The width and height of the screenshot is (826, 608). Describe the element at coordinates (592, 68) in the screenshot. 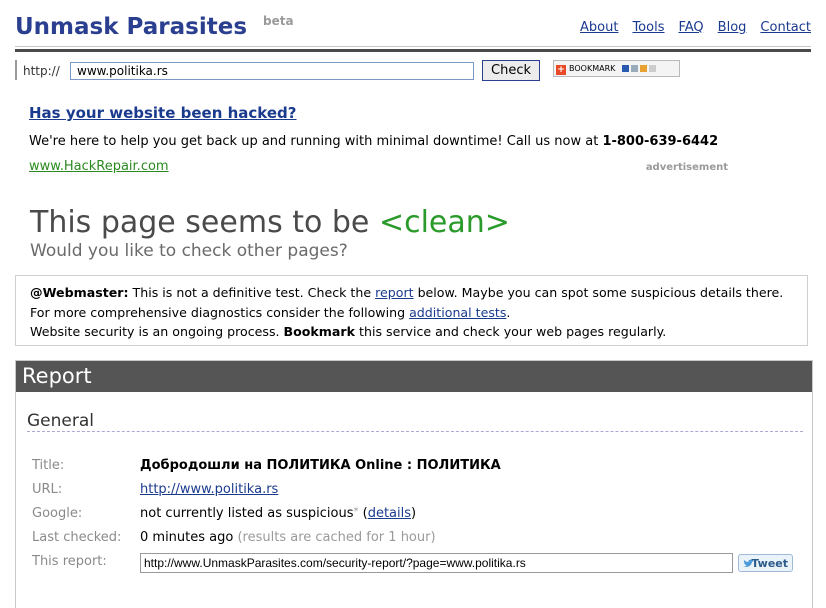

I see `bookmark-label: BOOKMARK` at that location.